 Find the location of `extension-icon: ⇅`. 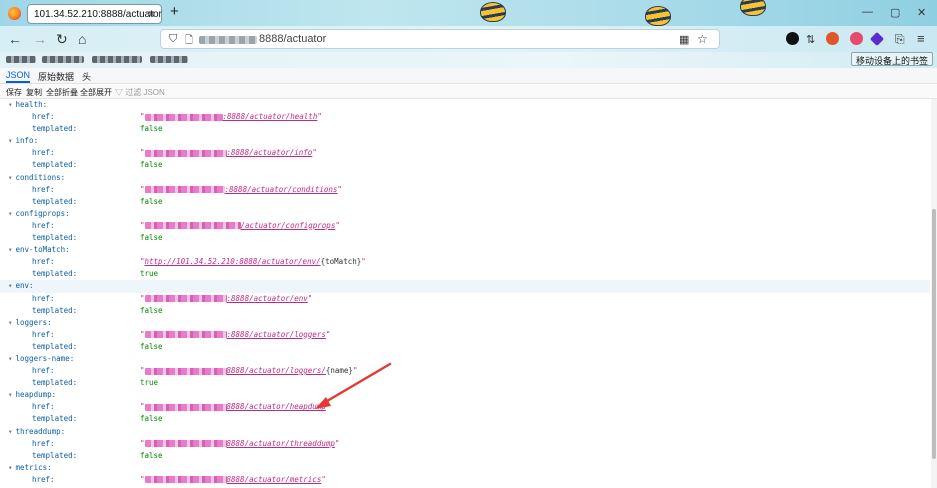

extension-icon: ⇅ is located at coordinates (810, 39).